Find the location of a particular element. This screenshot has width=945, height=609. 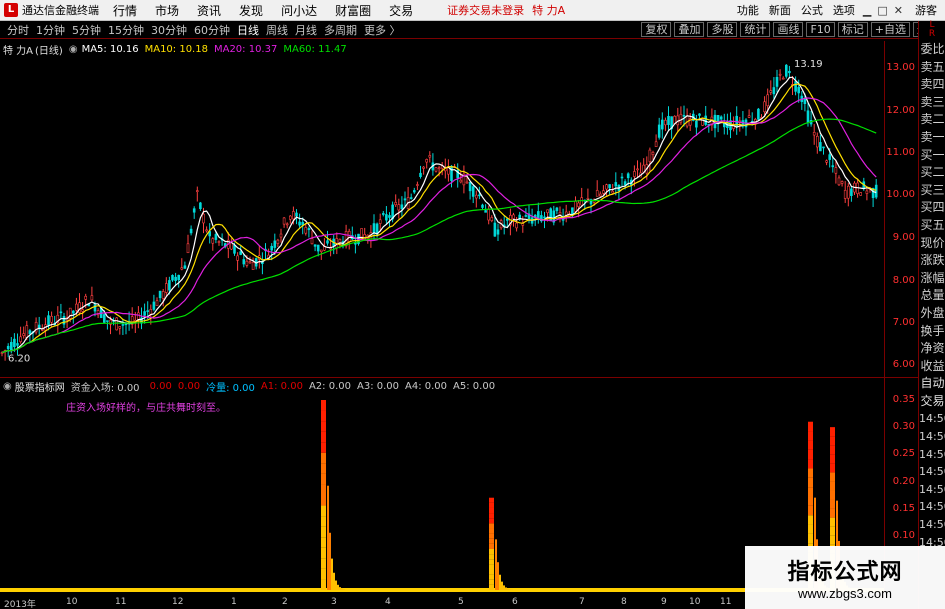

sidebar-item: 换手 is located at coordinates (932, 332).